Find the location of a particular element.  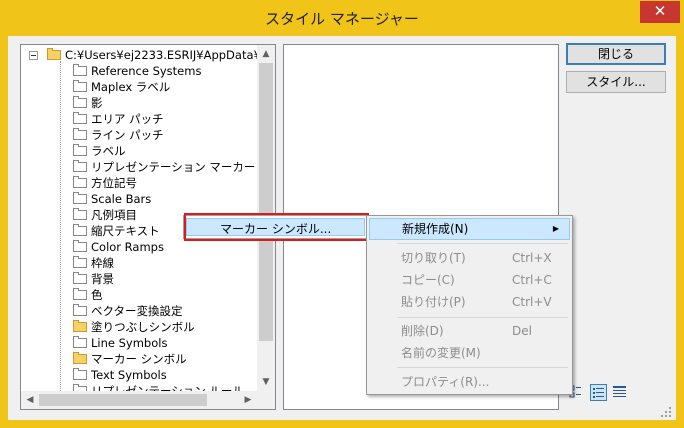

tree-item: ラベル is located at coordinates (139, 151).